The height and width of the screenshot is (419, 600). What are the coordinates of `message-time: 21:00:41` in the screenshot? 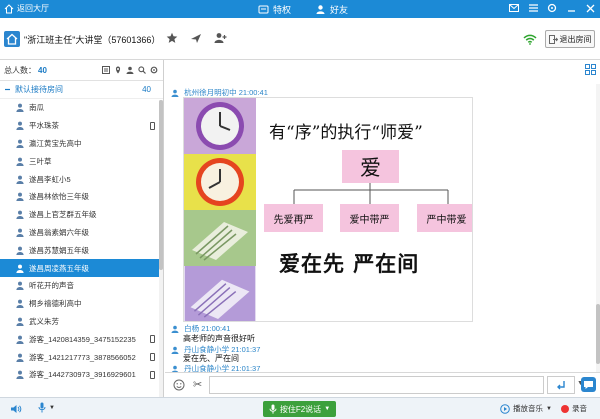 It's located at (216, 328).